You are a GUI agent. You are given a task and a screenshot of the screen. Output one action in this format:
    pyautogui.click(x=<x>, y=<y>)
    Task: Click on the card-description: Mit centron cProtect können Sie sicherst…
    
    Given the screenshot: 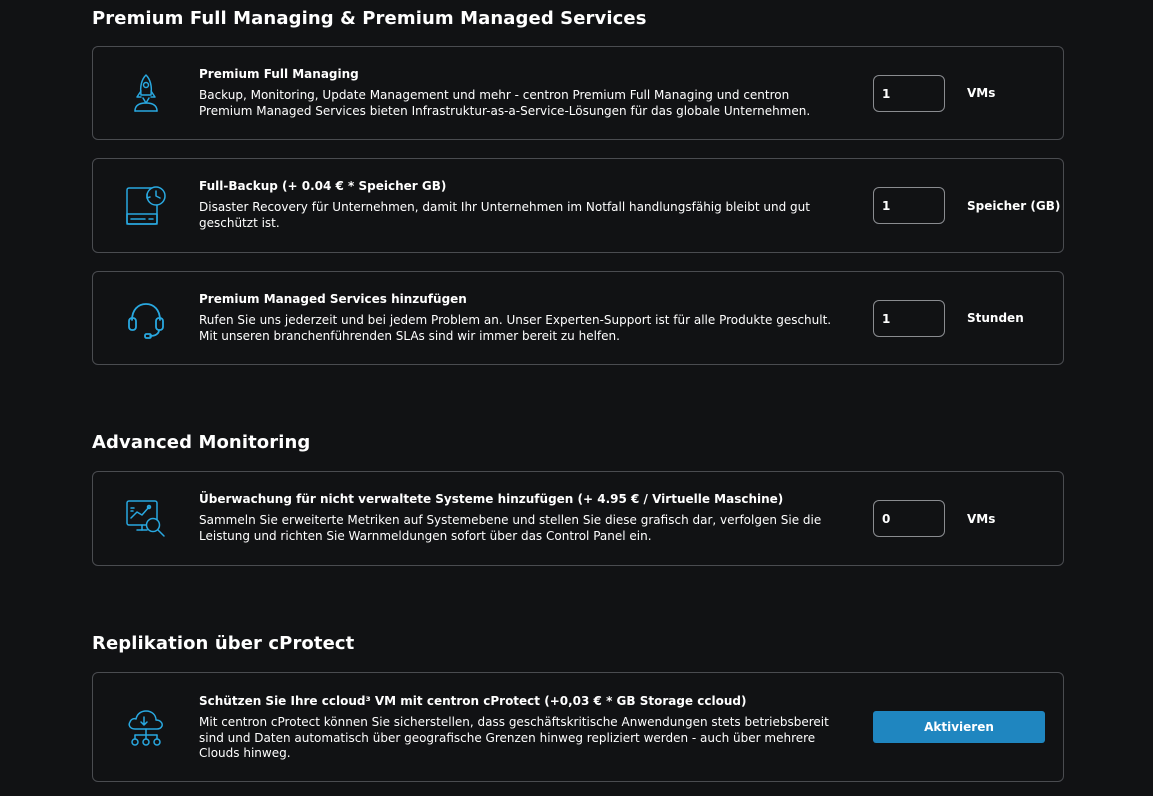 What is the action you would take?
    pyautogui.click(x=514, y=737)
    